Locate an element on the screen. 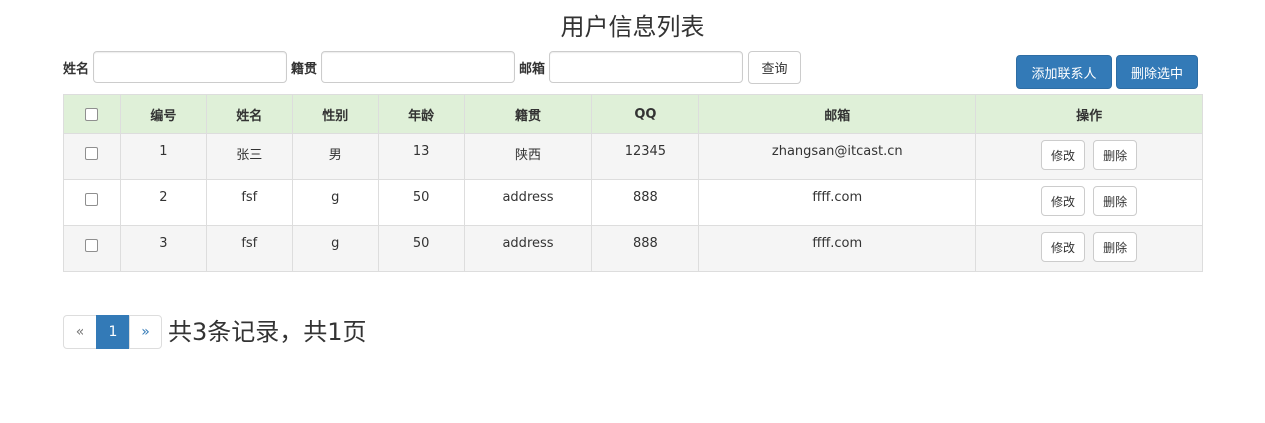 This screenshot has height=423, width=1265. cell-qq: 12345 is located at coordinates (645, 156).